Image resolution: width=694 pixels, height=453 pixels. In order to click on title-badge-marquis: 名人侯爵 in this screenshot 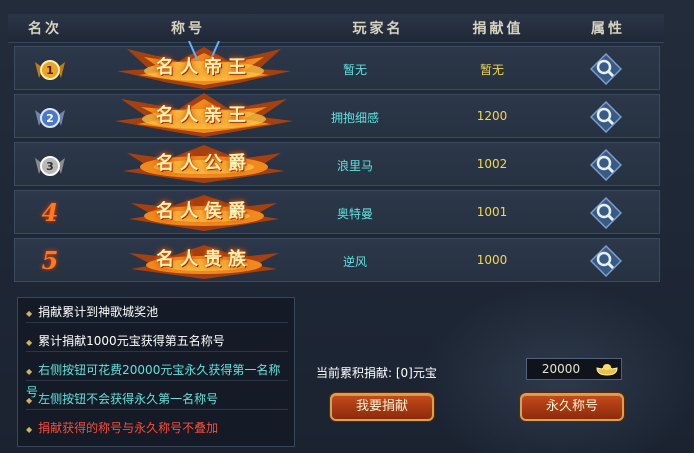, I will do `click(204, 212)`.